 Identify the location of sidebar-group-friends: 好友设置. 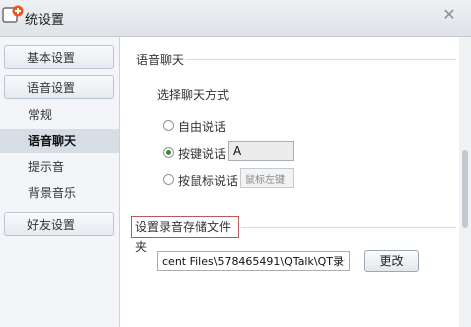
(59, 224).